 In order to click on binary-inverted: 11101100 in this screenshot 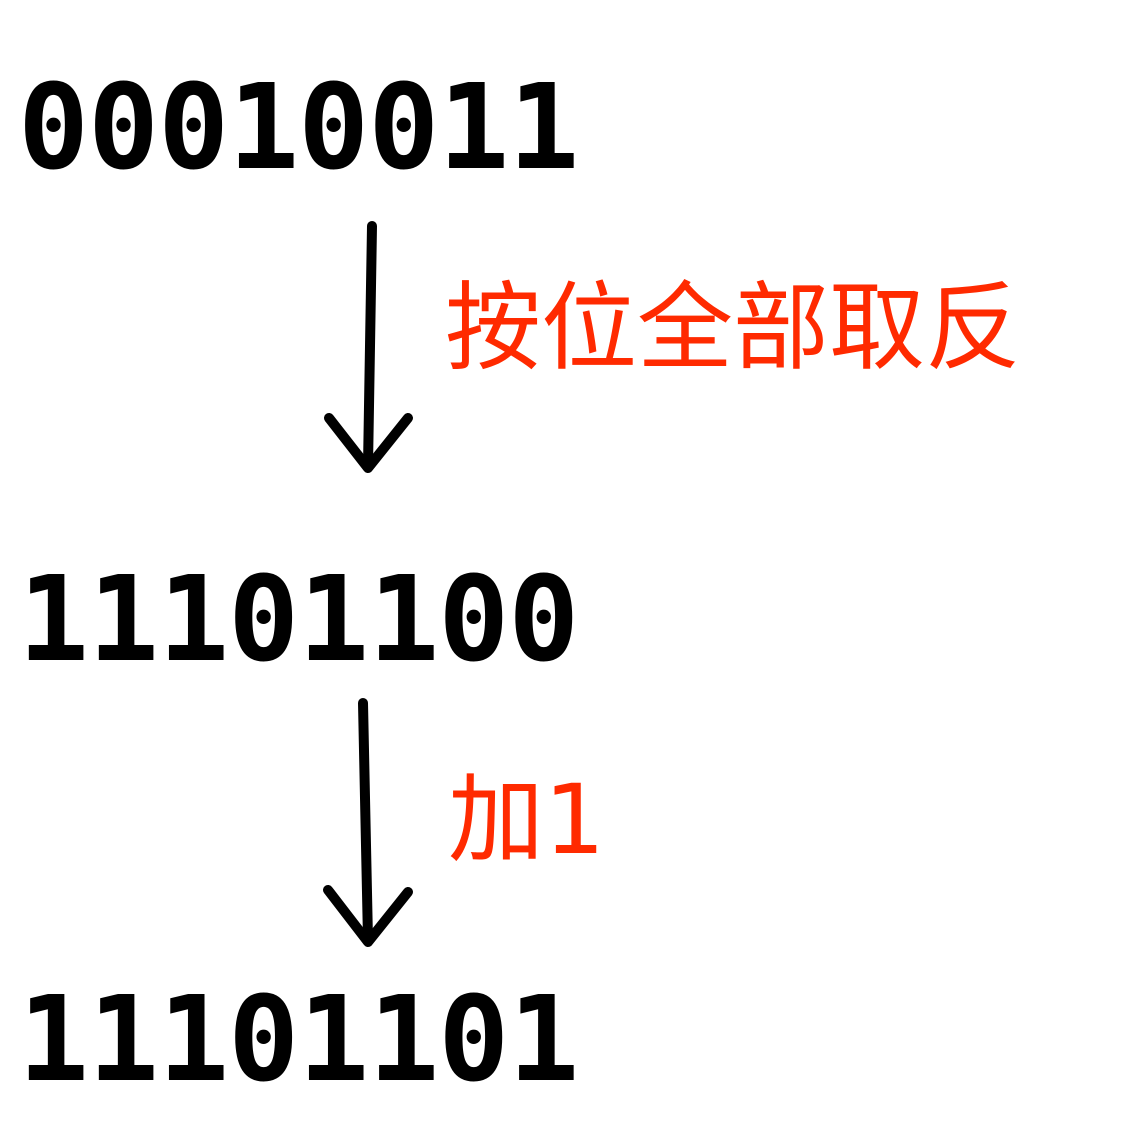, I will do `click(298, 619)`.